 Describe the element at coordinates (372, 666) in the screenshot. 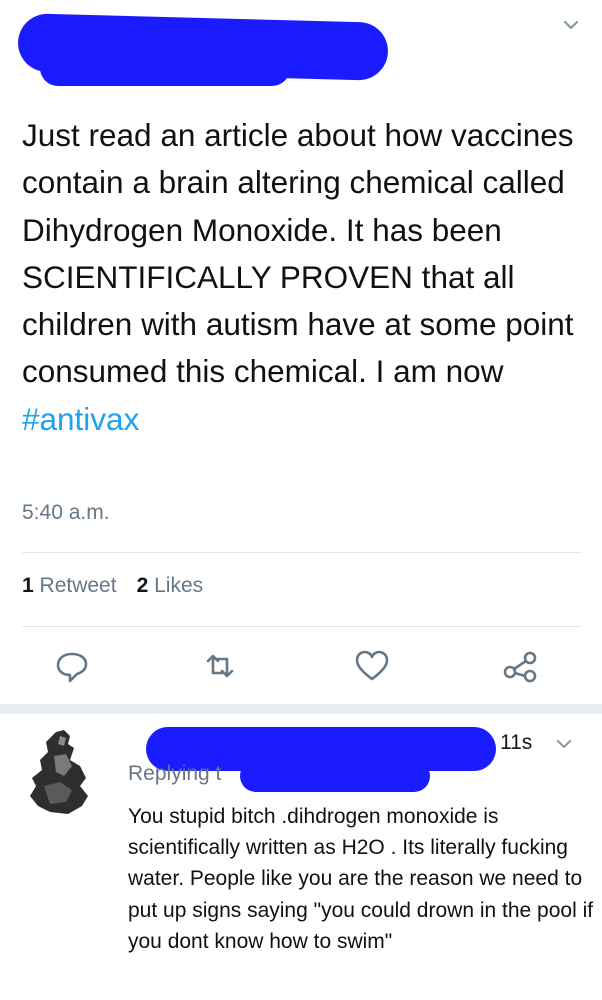

I see `like-icon` at that location.